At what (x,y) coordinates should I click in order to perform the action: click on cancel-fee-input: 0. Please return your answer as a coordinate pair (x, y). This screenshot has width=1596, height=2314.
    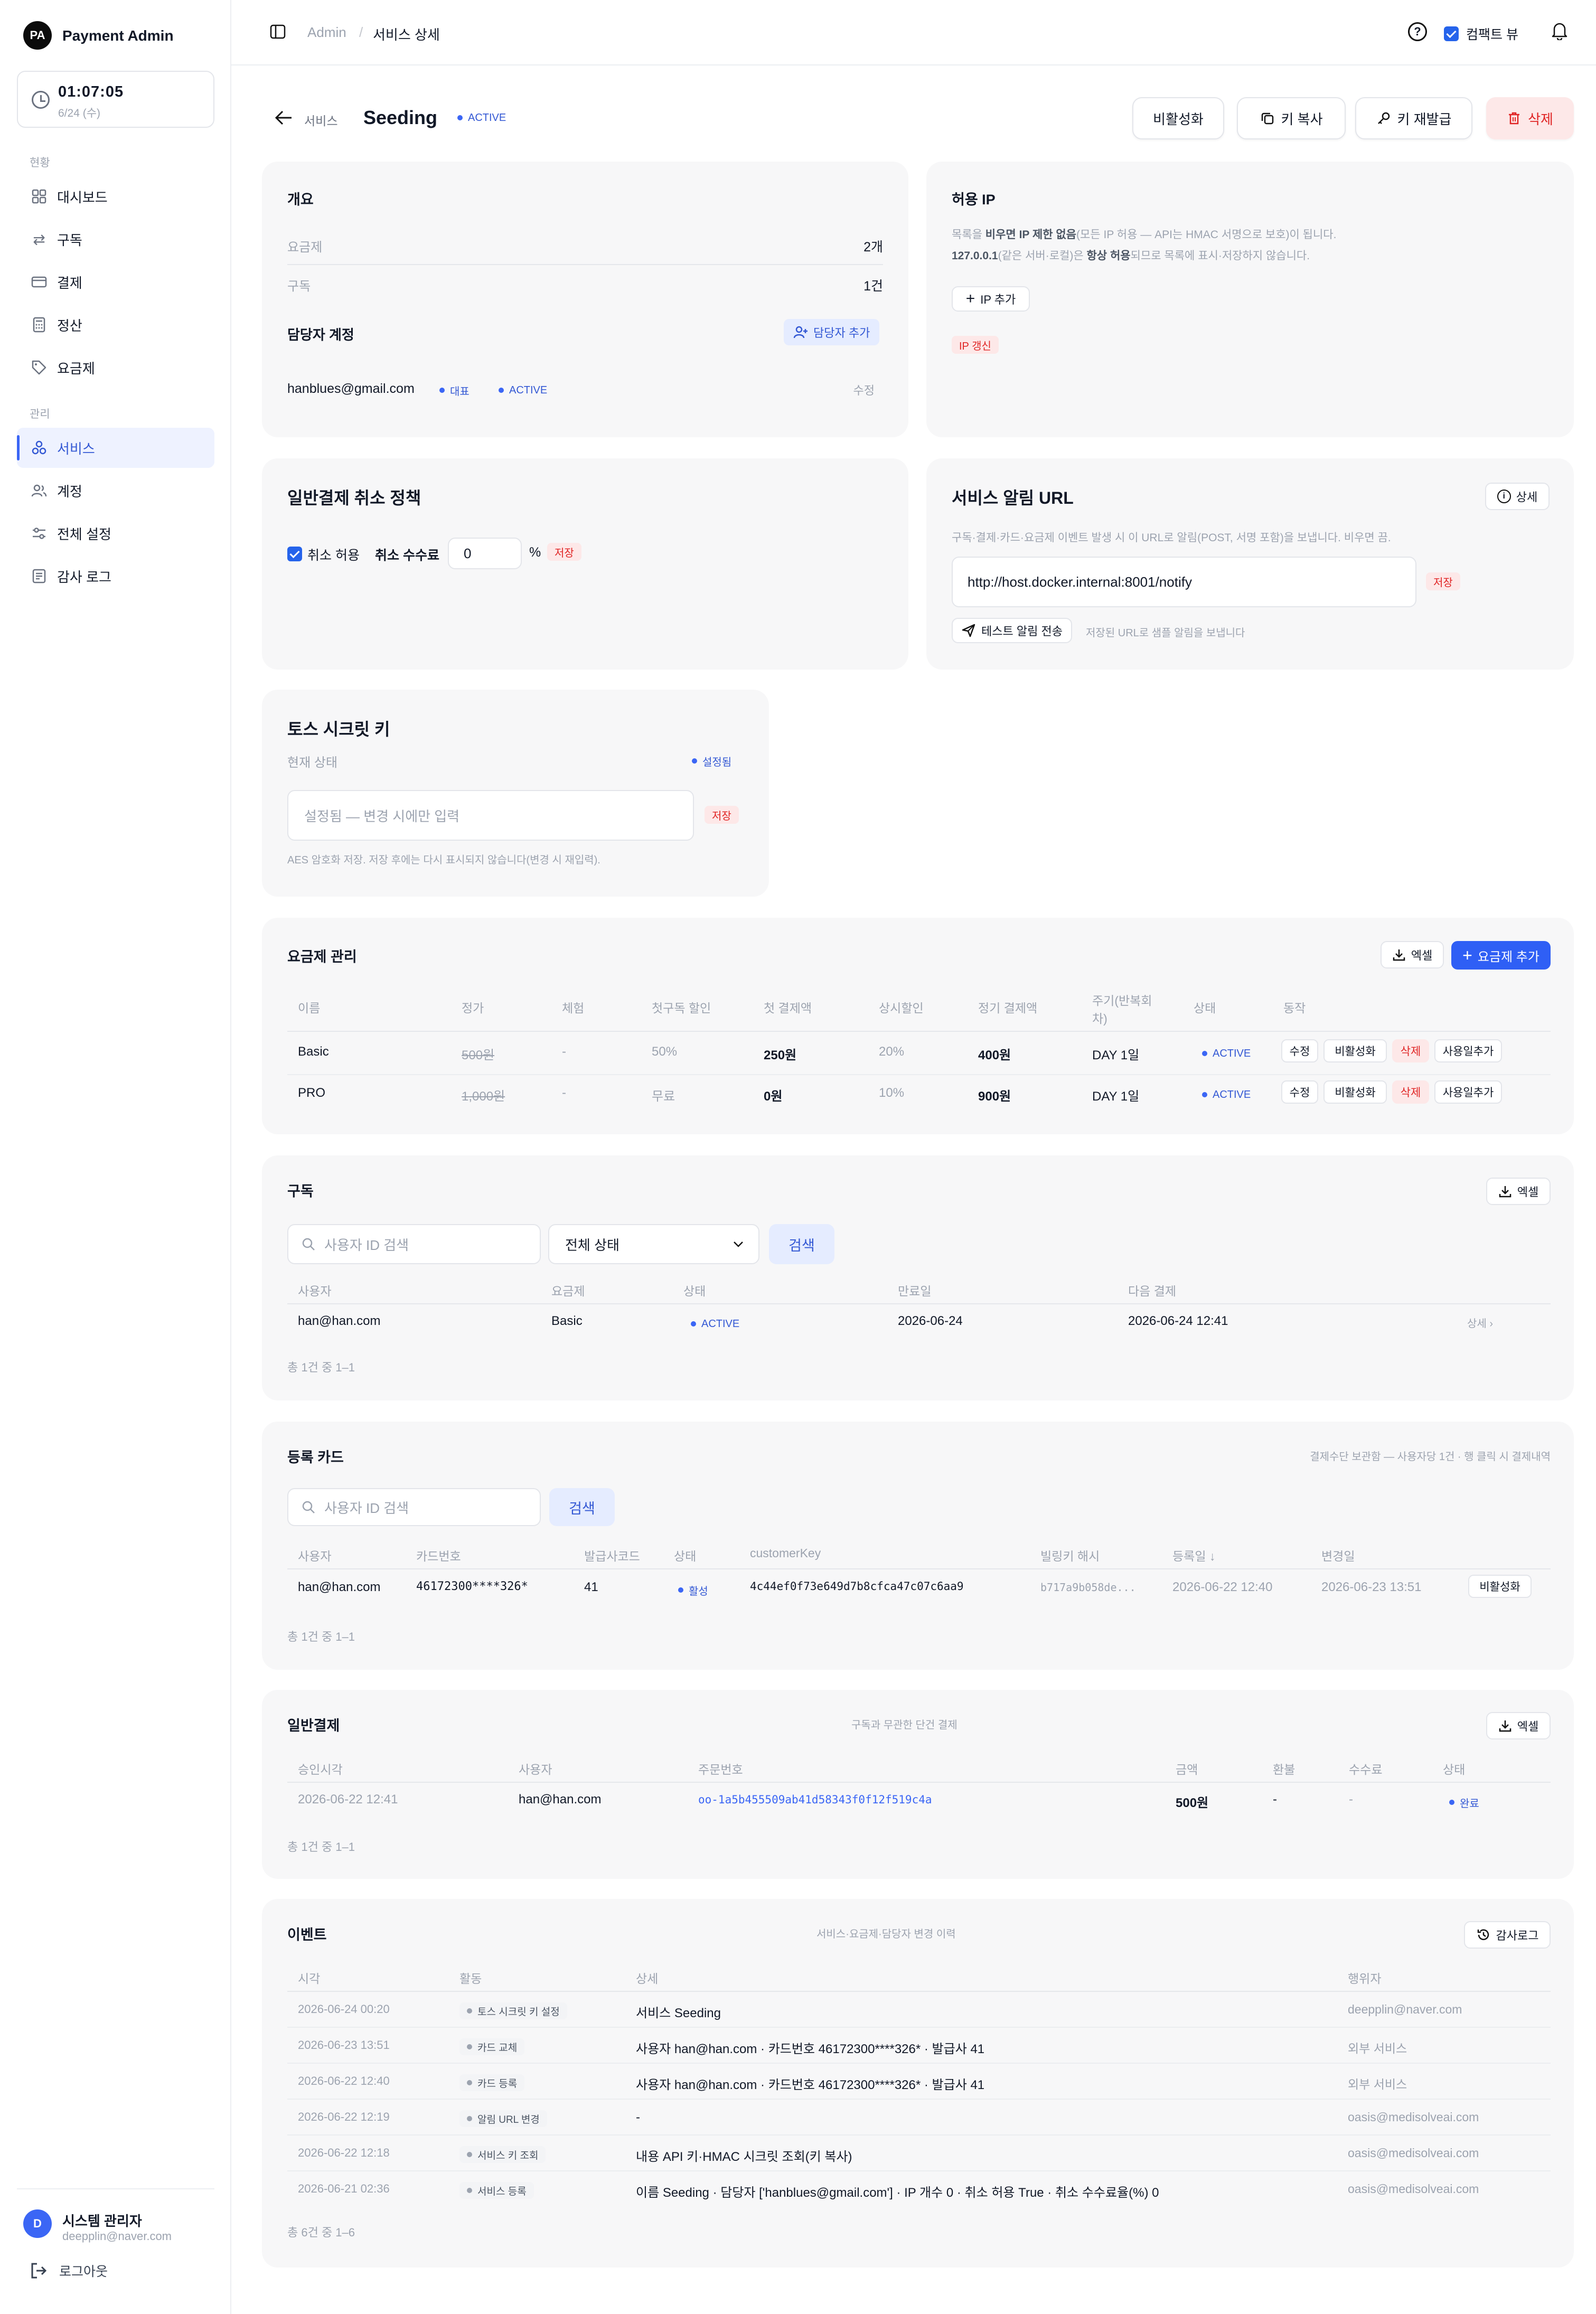
    Looking at the image, I should click on (485, 553).